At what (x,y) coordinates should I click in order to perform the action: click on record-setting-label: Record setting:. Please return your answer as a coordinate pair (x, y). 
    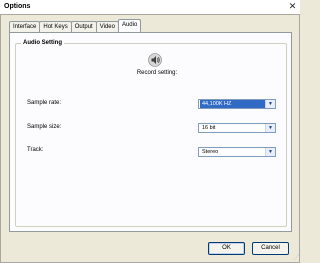
    Looking at the image, I should click on (157, 73).